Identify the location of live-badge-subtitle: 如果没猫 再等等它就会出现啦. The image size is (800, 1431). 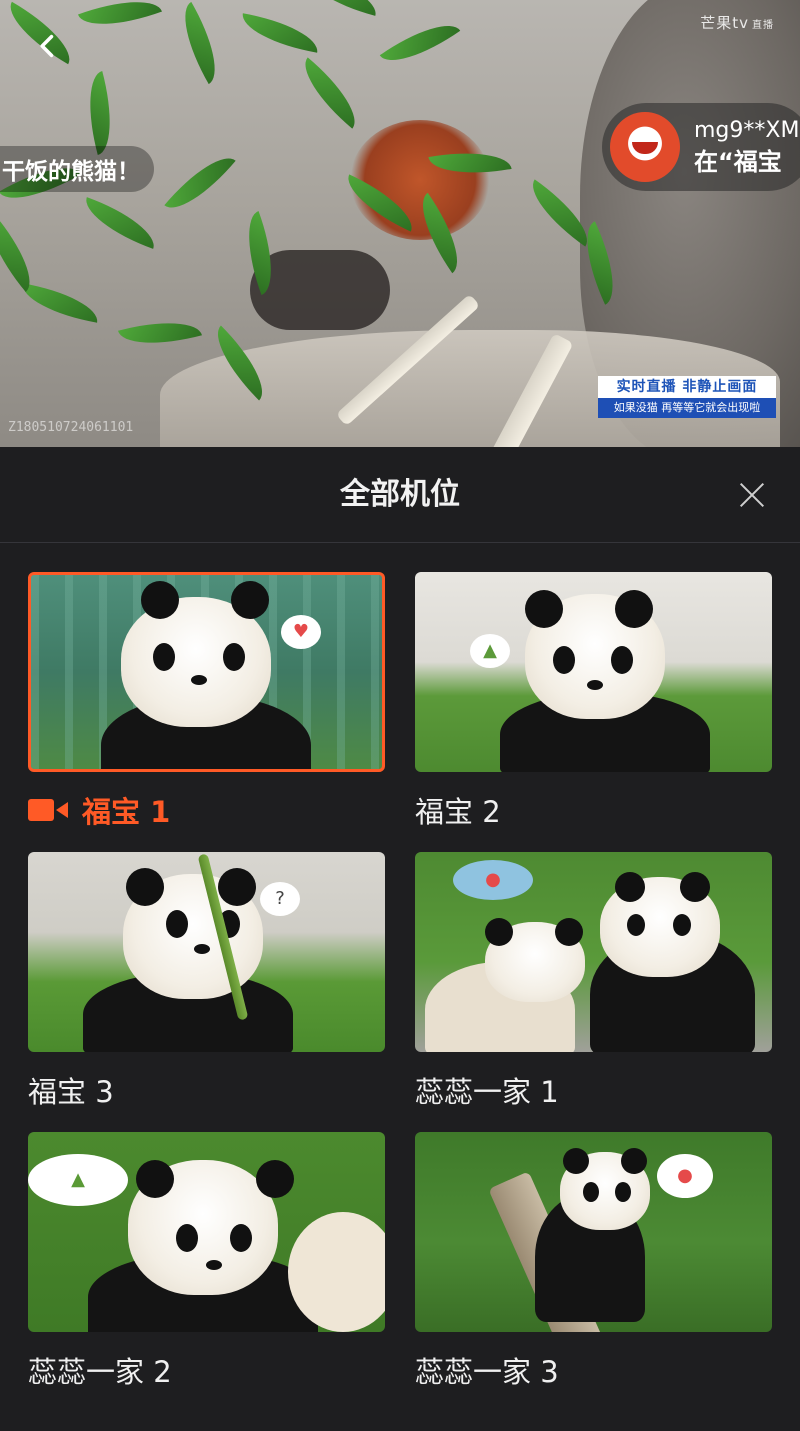
(687, 408).